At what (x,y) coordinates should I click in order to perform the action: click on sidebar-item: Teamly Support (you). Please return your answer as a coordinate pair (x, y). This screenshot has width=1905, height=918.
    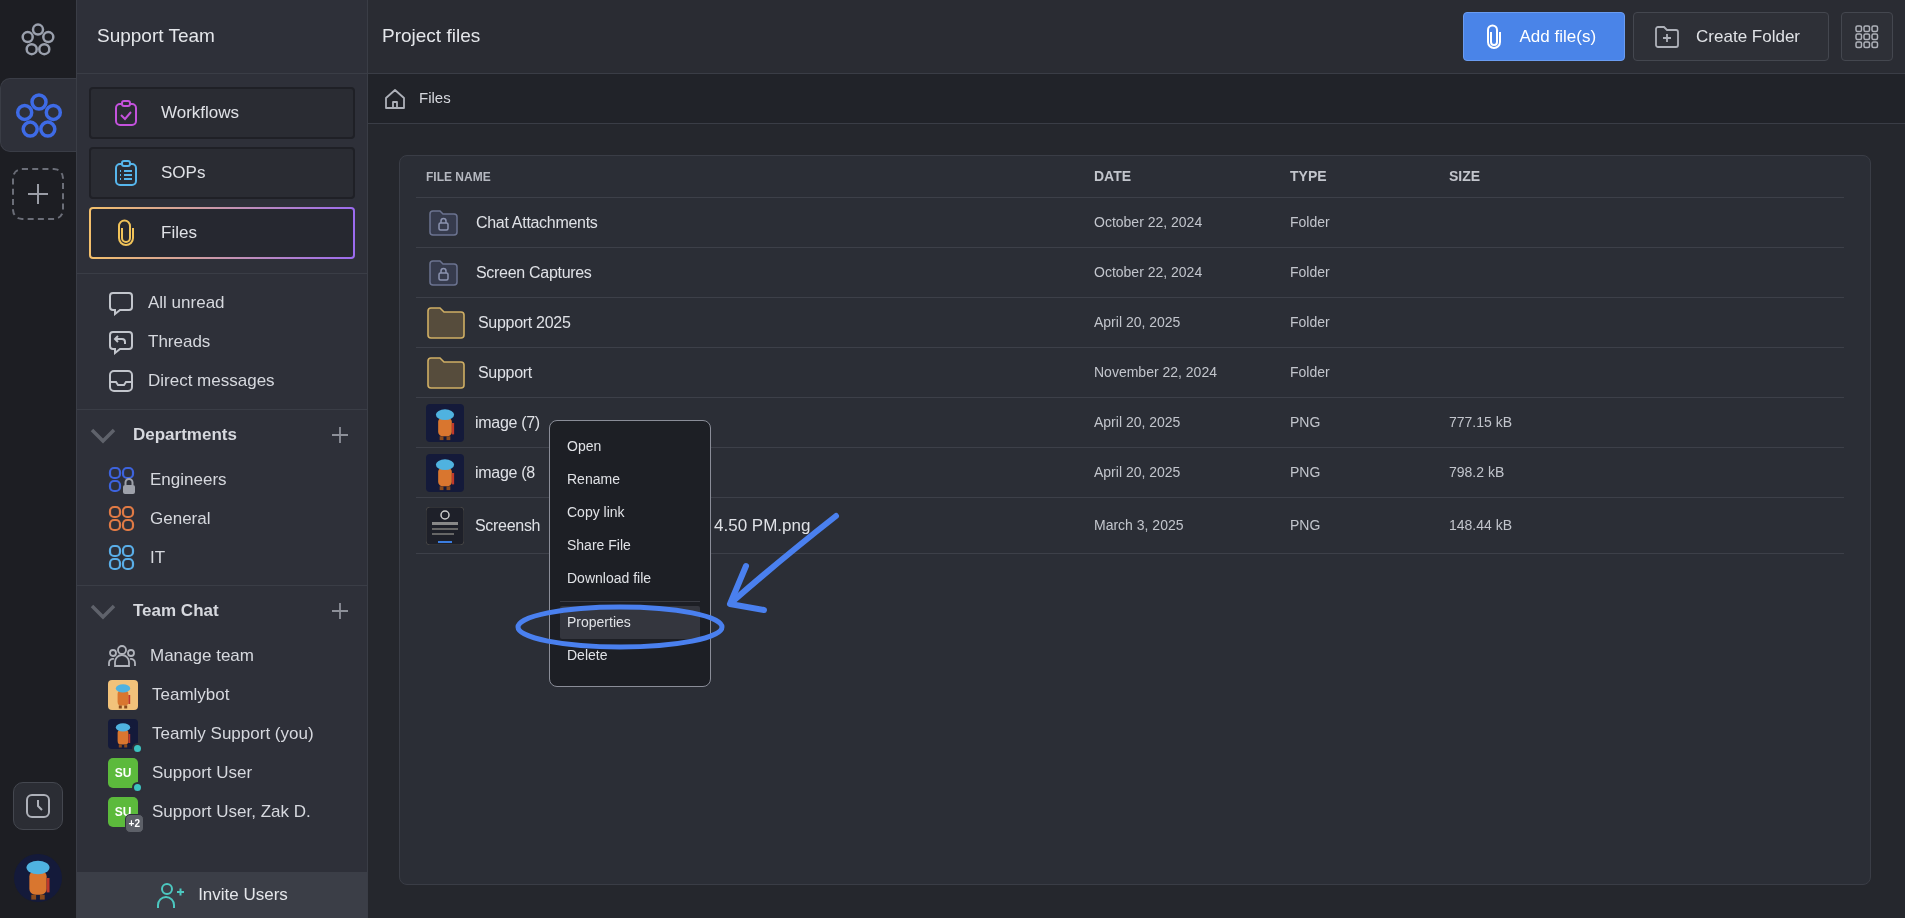
    Looking at the image, I should click on (222, 733).